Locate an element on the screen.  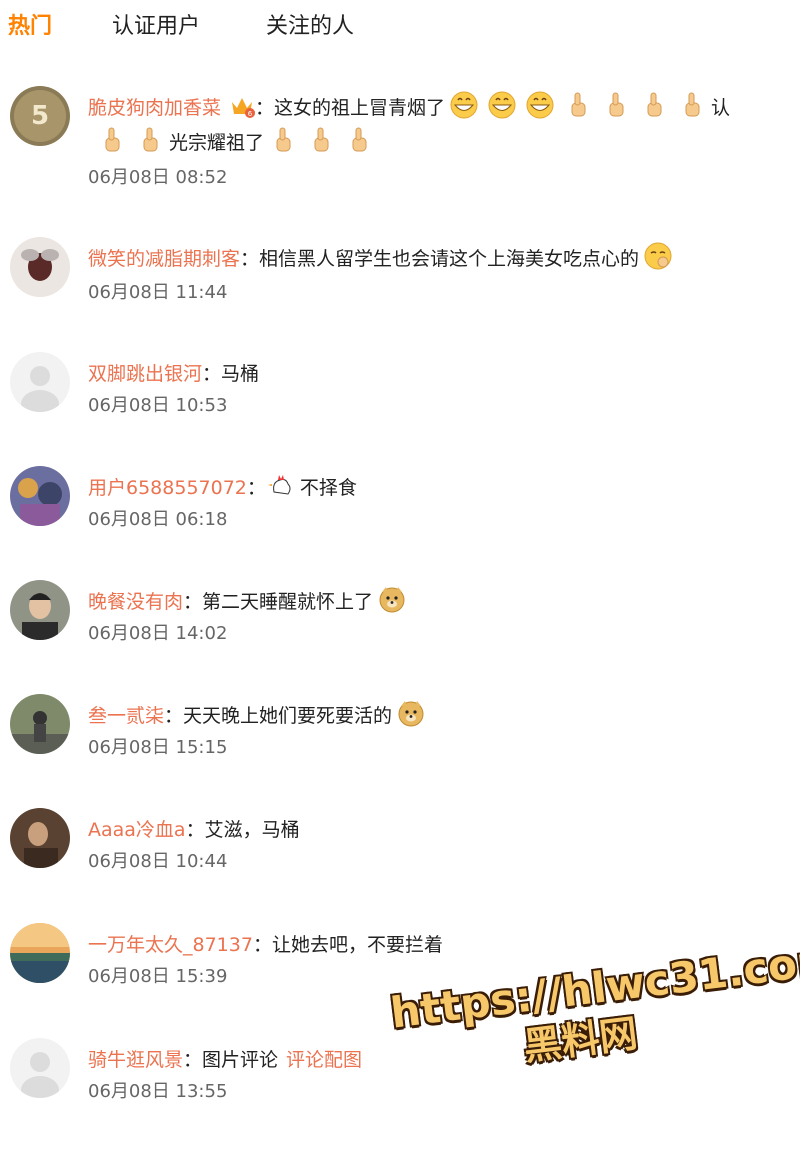
comment-item: 一万年太久_87137：让她去吧，不要拦着 06月08日 15:39 is located at coordinates (400, 980).